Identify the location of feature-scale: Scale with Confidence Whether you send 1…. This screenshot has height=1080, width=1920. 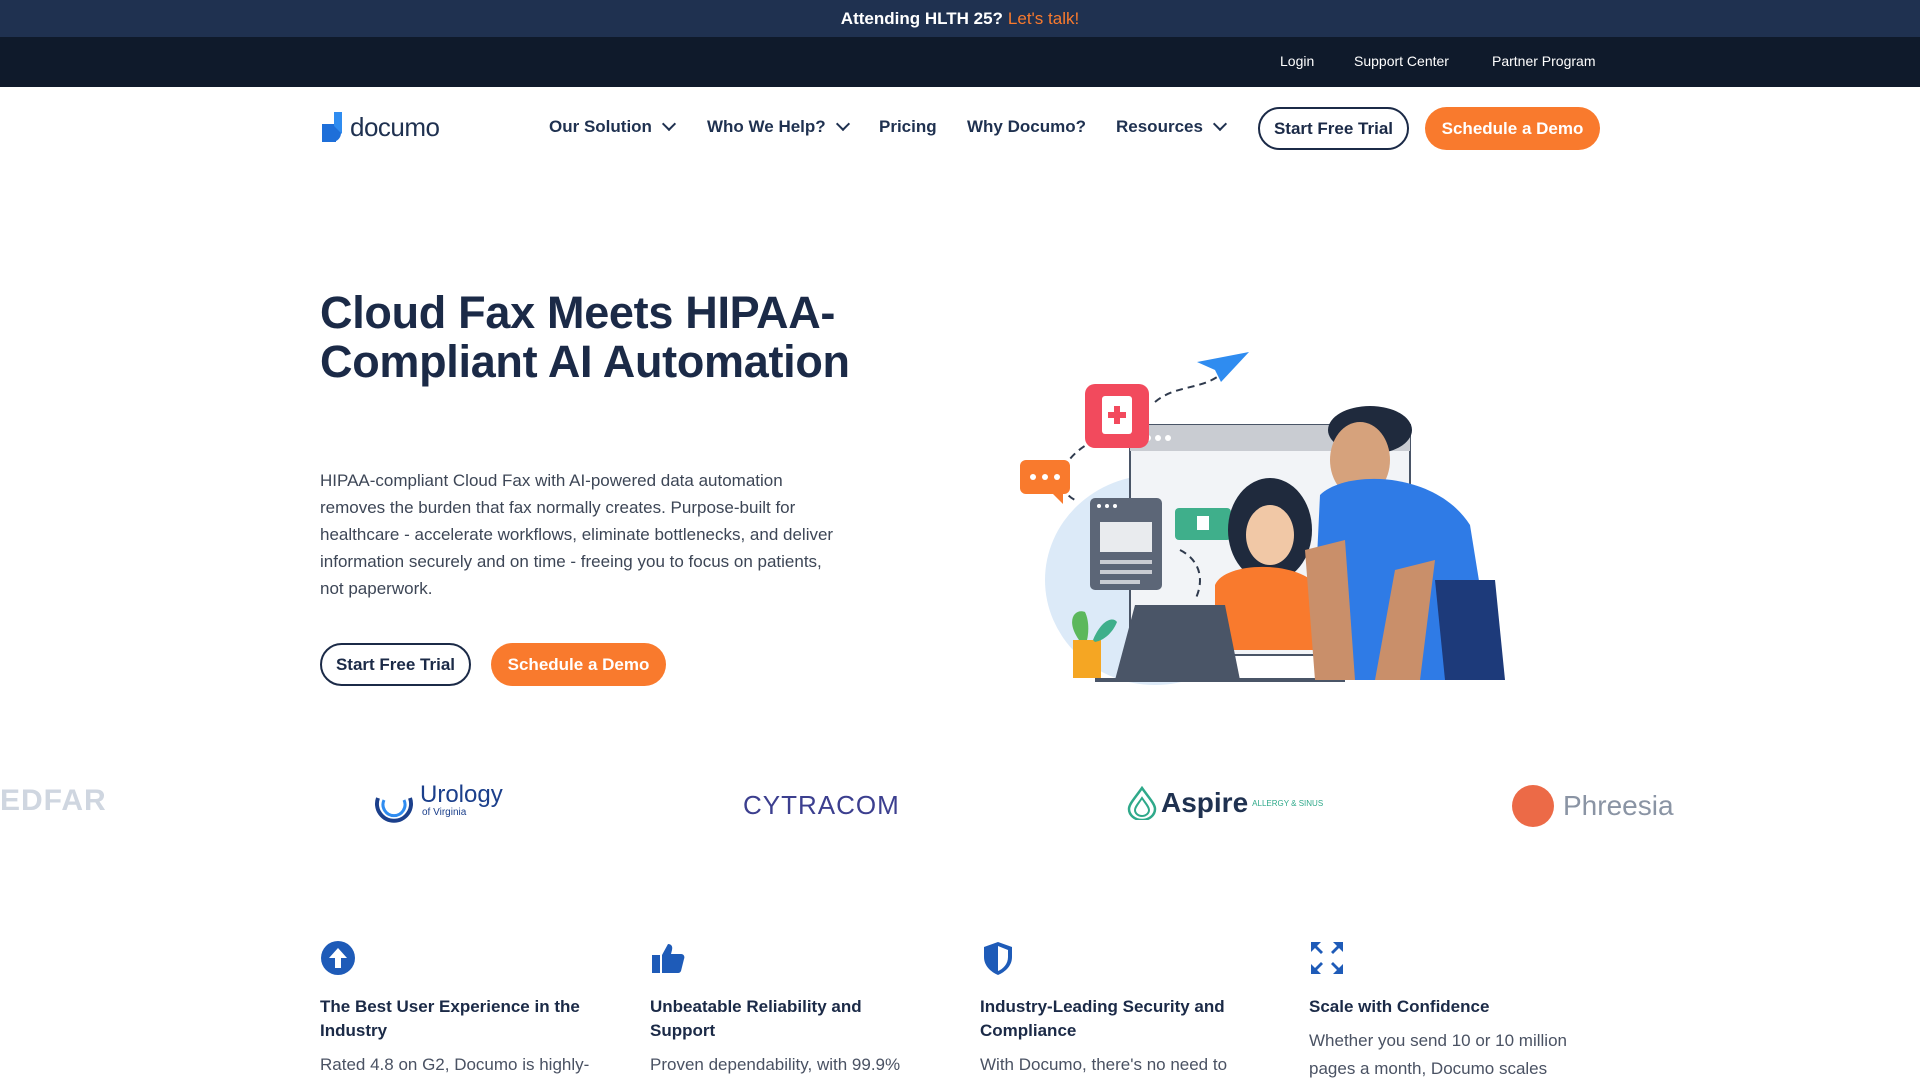
(1449, 1010).